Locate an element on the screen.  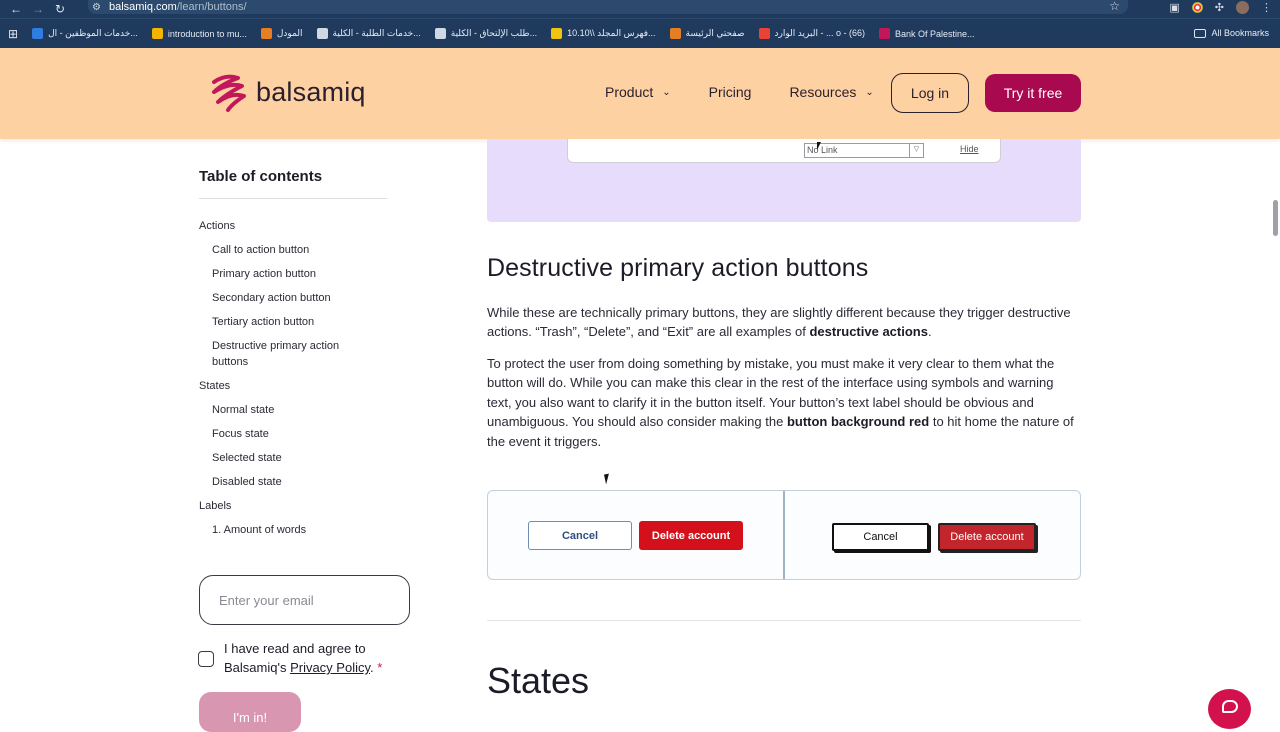
bookmark-item: المودل is located at coordinates (281, 33).